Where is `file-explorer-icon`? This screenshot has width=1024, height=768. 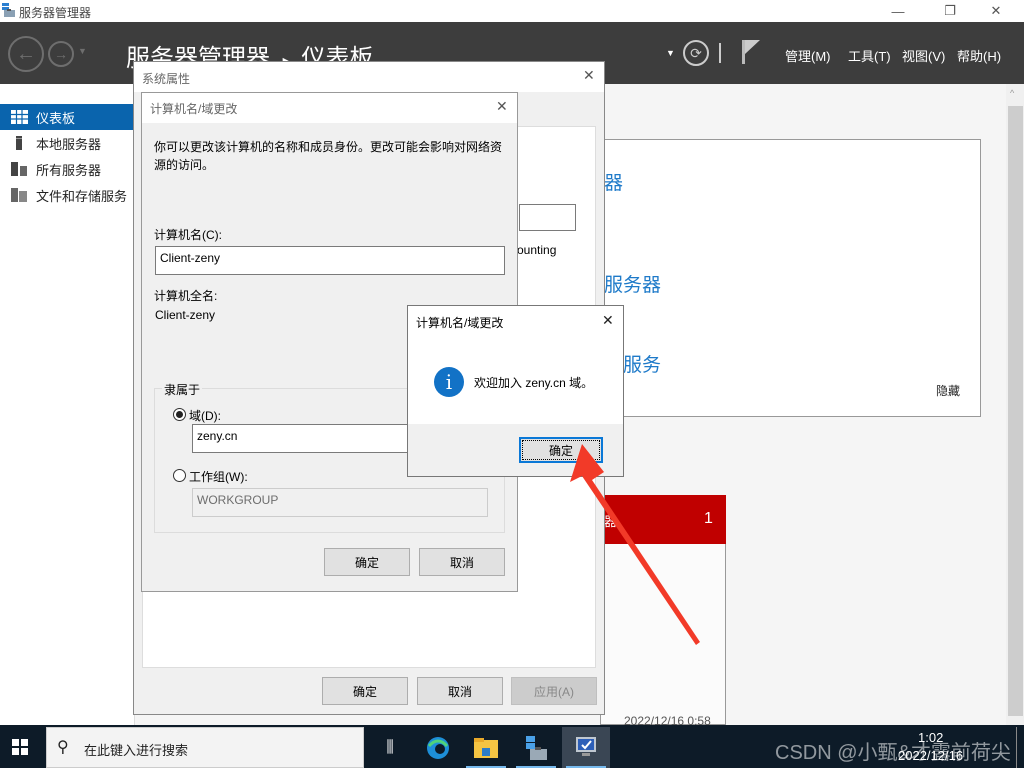
file-explorer-icon is located at coordinates (486, 747).